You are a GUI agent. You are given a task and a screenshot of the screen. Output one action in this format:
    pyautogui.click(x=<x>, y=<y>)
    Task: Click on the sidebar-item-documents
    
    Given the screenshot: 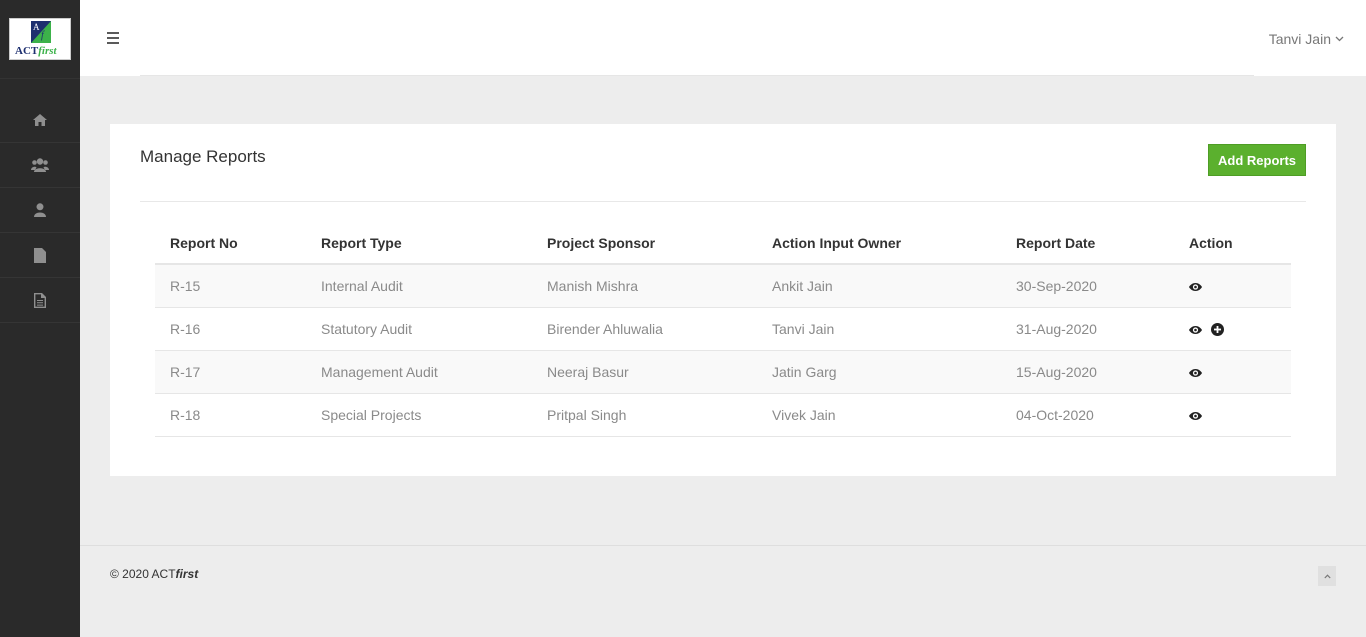 What is the action you would take?
    pyautogui.click(x=40, y=255)
    